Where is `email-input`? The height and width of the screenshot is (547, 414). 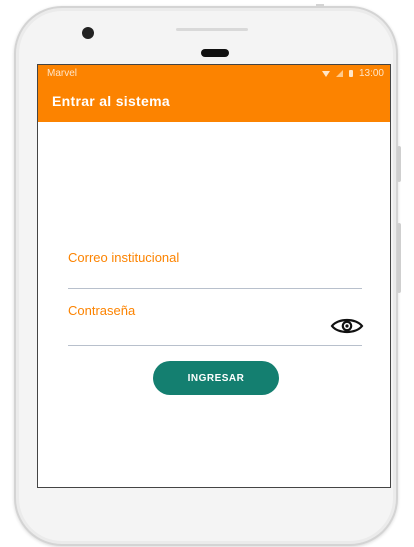 email-input is located at coordinates (198, 276).